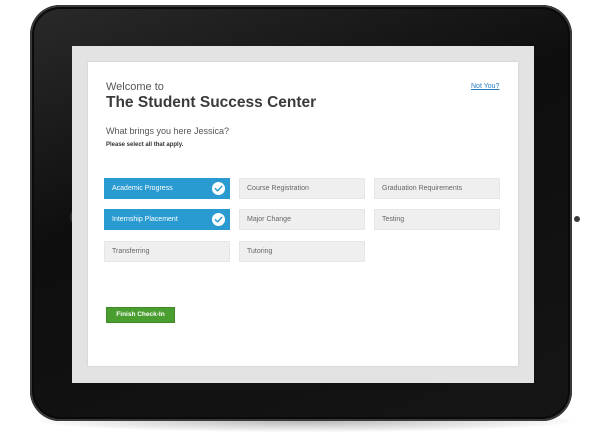 This screenshot has height=439, width=600. I want to click on option-graduation-requirements: Graduation Requirements, so click(437, 188).